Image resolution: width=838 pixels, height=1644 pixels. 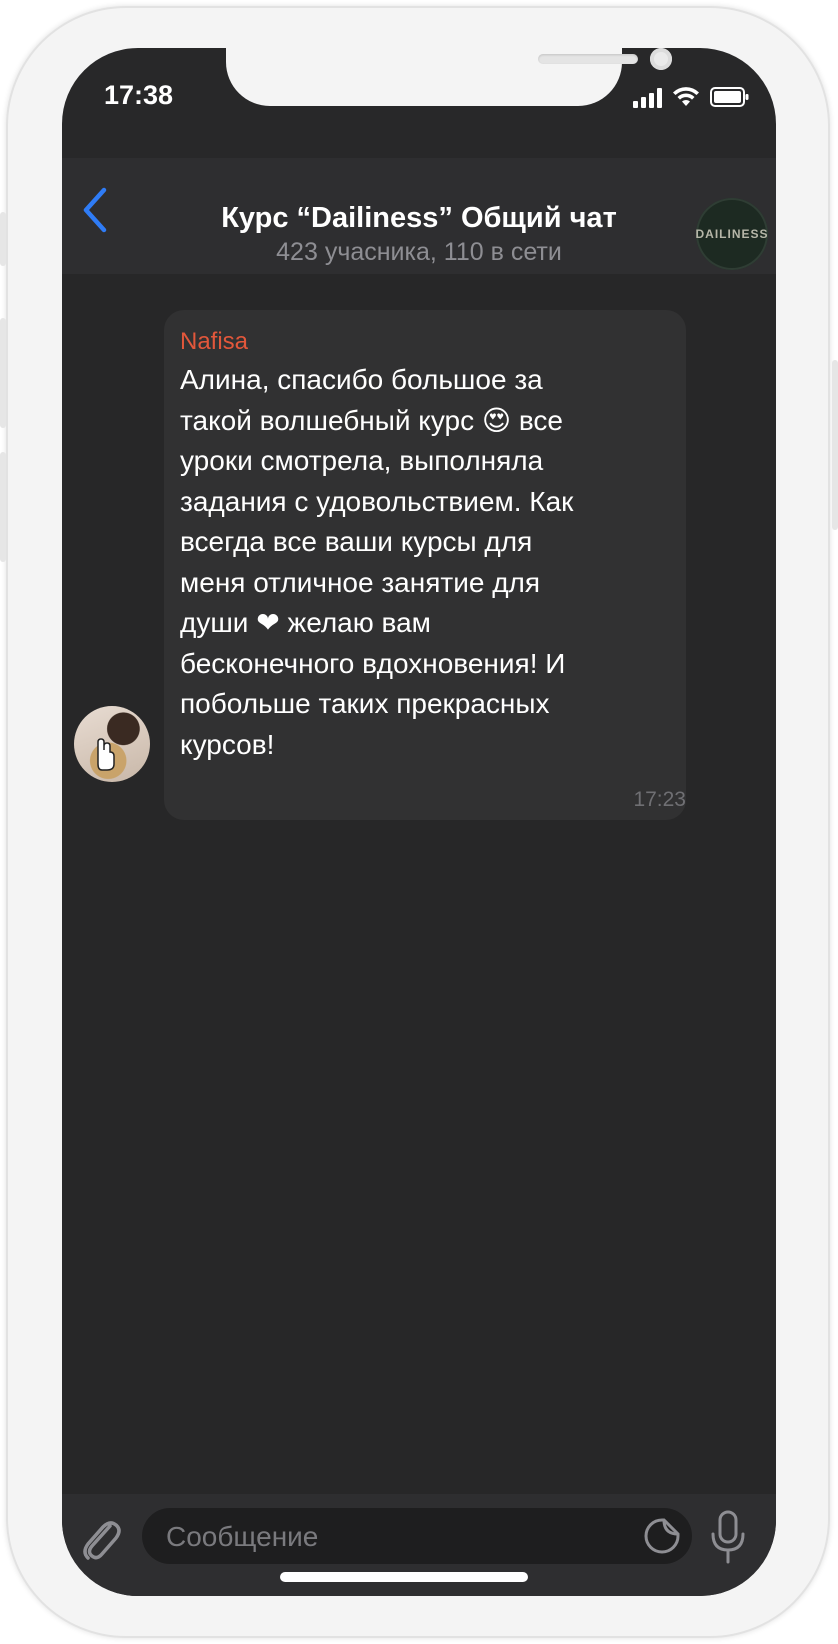 I want to click on chat-title: Курс “Dailiness” Общий чат, so click(x=419, y=218).